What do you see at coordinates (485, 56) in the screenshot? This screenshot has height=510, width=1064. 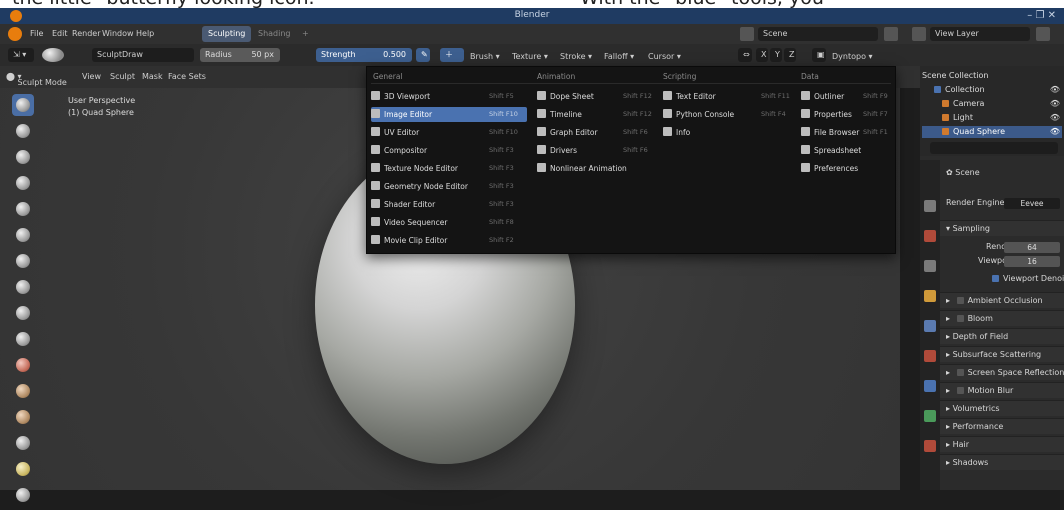 I see `brush-menu: Brush ▾` at bounding box center [485, 56].